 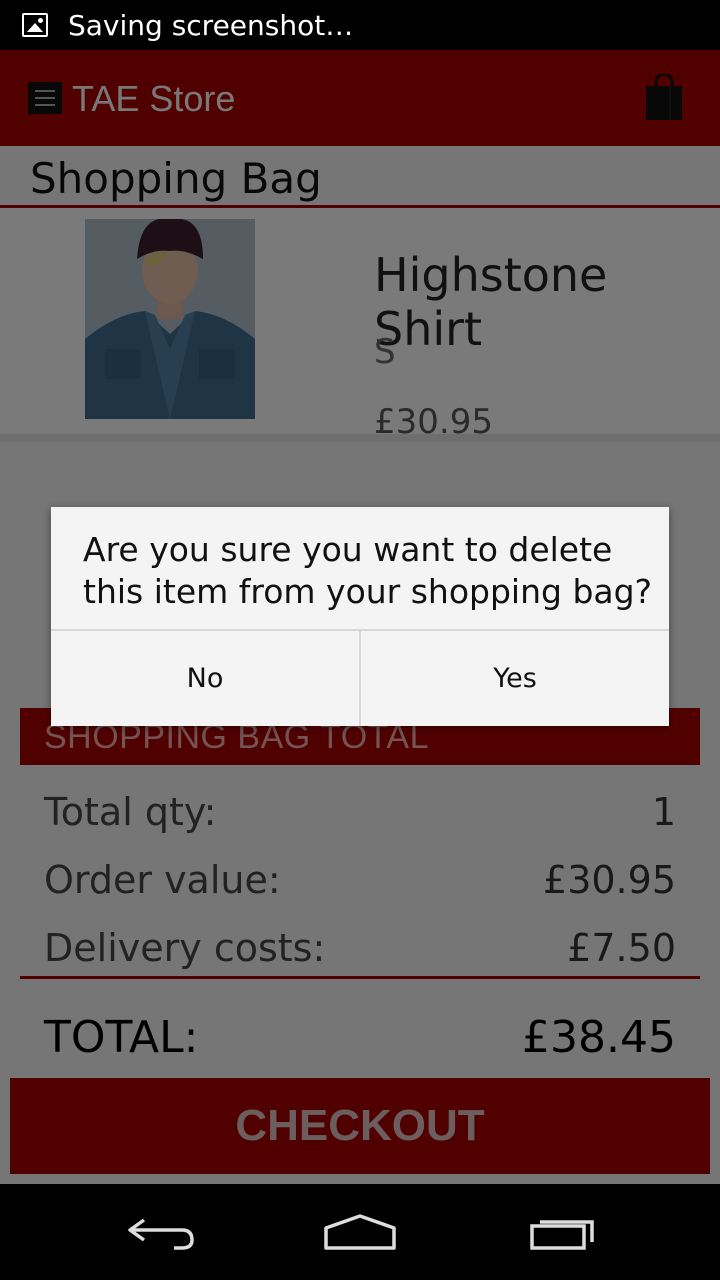 What do you see at coordinates (562, 1232) in the screenshot?
I see `recent-apps-icon` at bounding box center [562, 1232].